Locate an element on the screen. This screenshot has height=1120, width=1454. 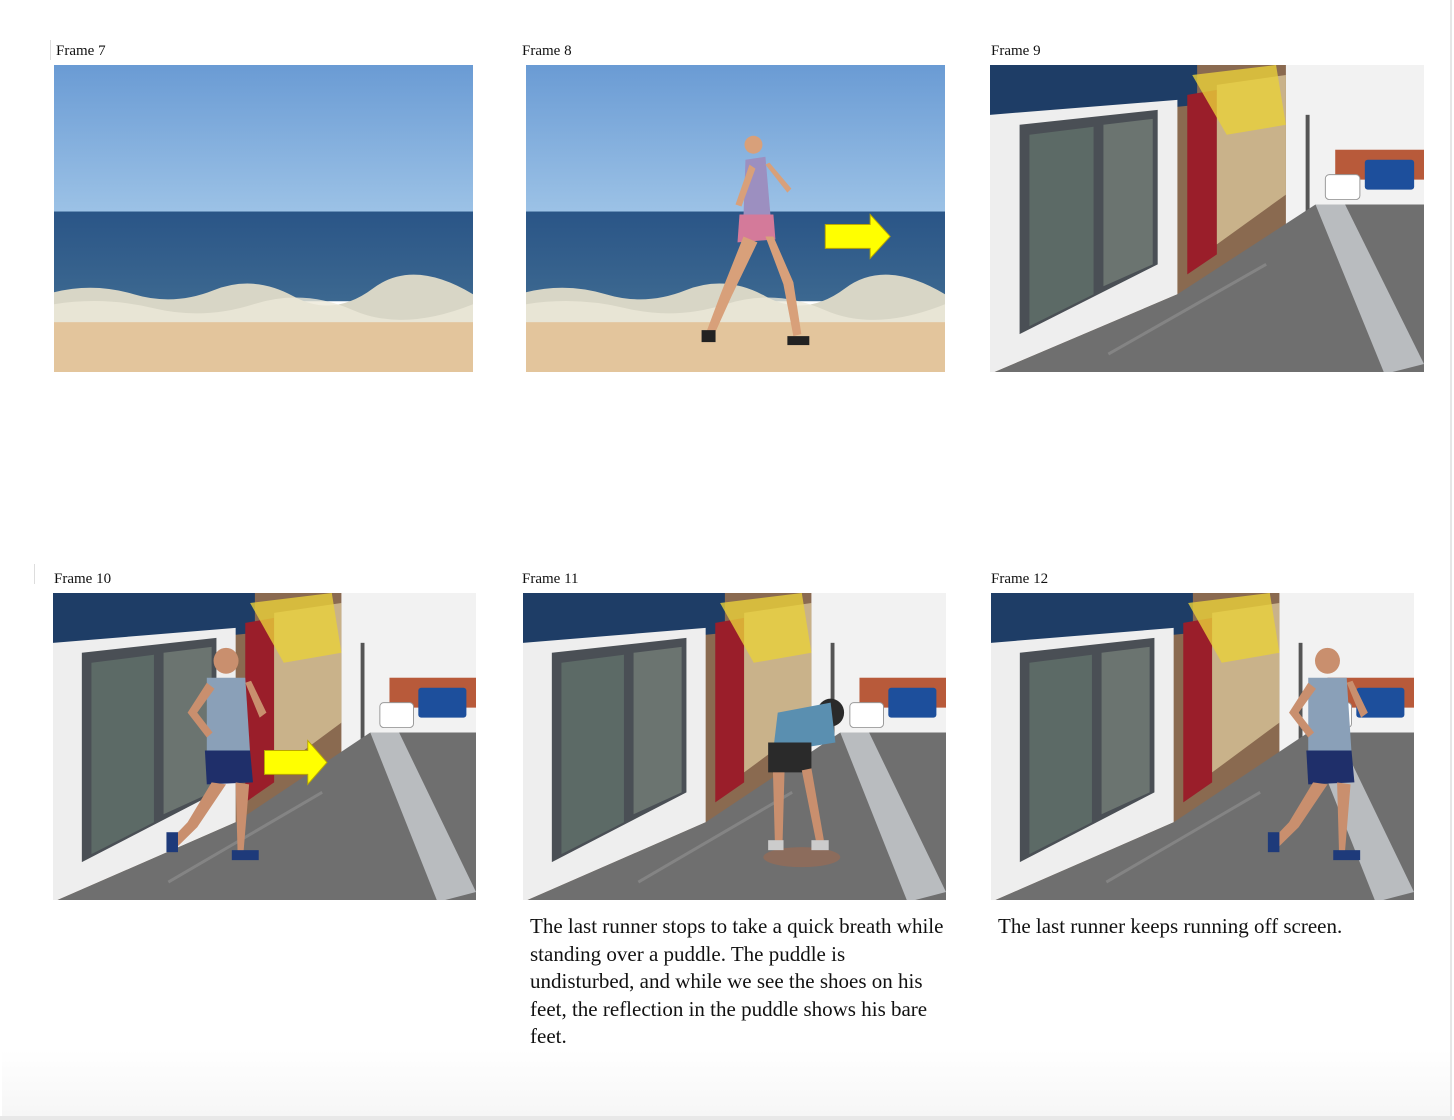
frame-9-image is located at coordinates (1207, 218).